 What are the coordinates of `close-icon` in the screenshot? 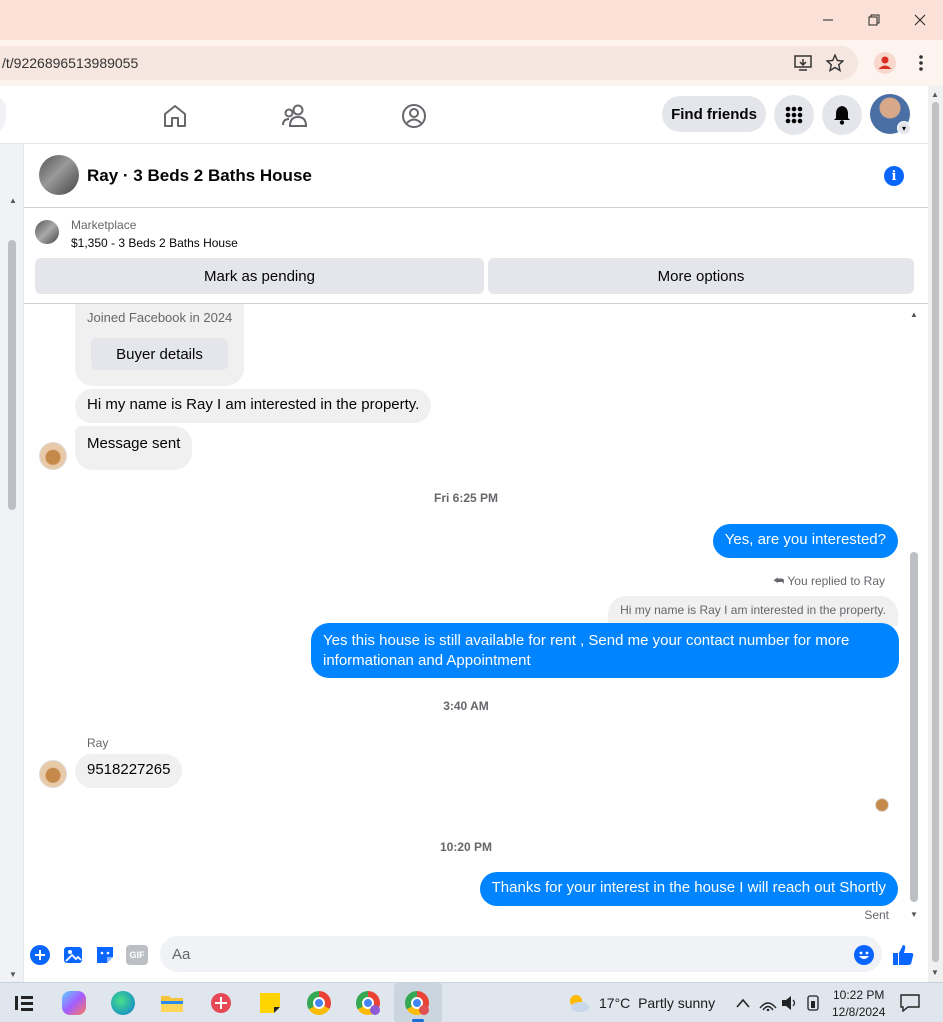 It's located at (920, 20).